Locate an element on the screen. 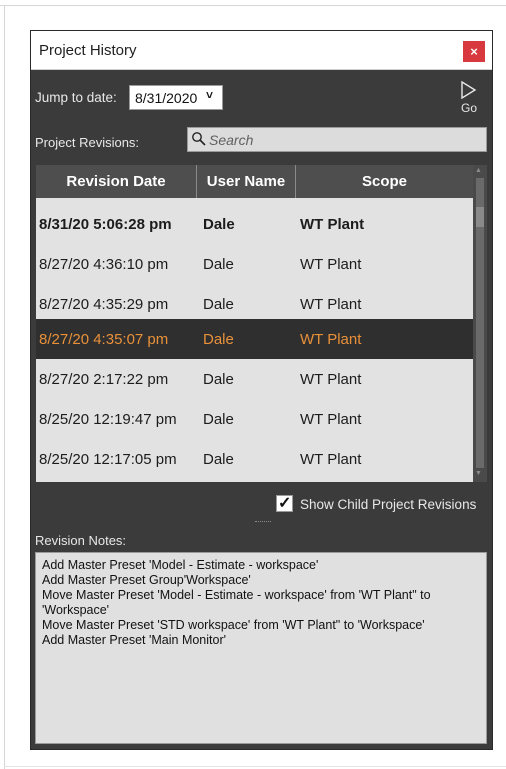  date-dropdown: 8/31/2020 ˅ is located at coordinates (176, 97).